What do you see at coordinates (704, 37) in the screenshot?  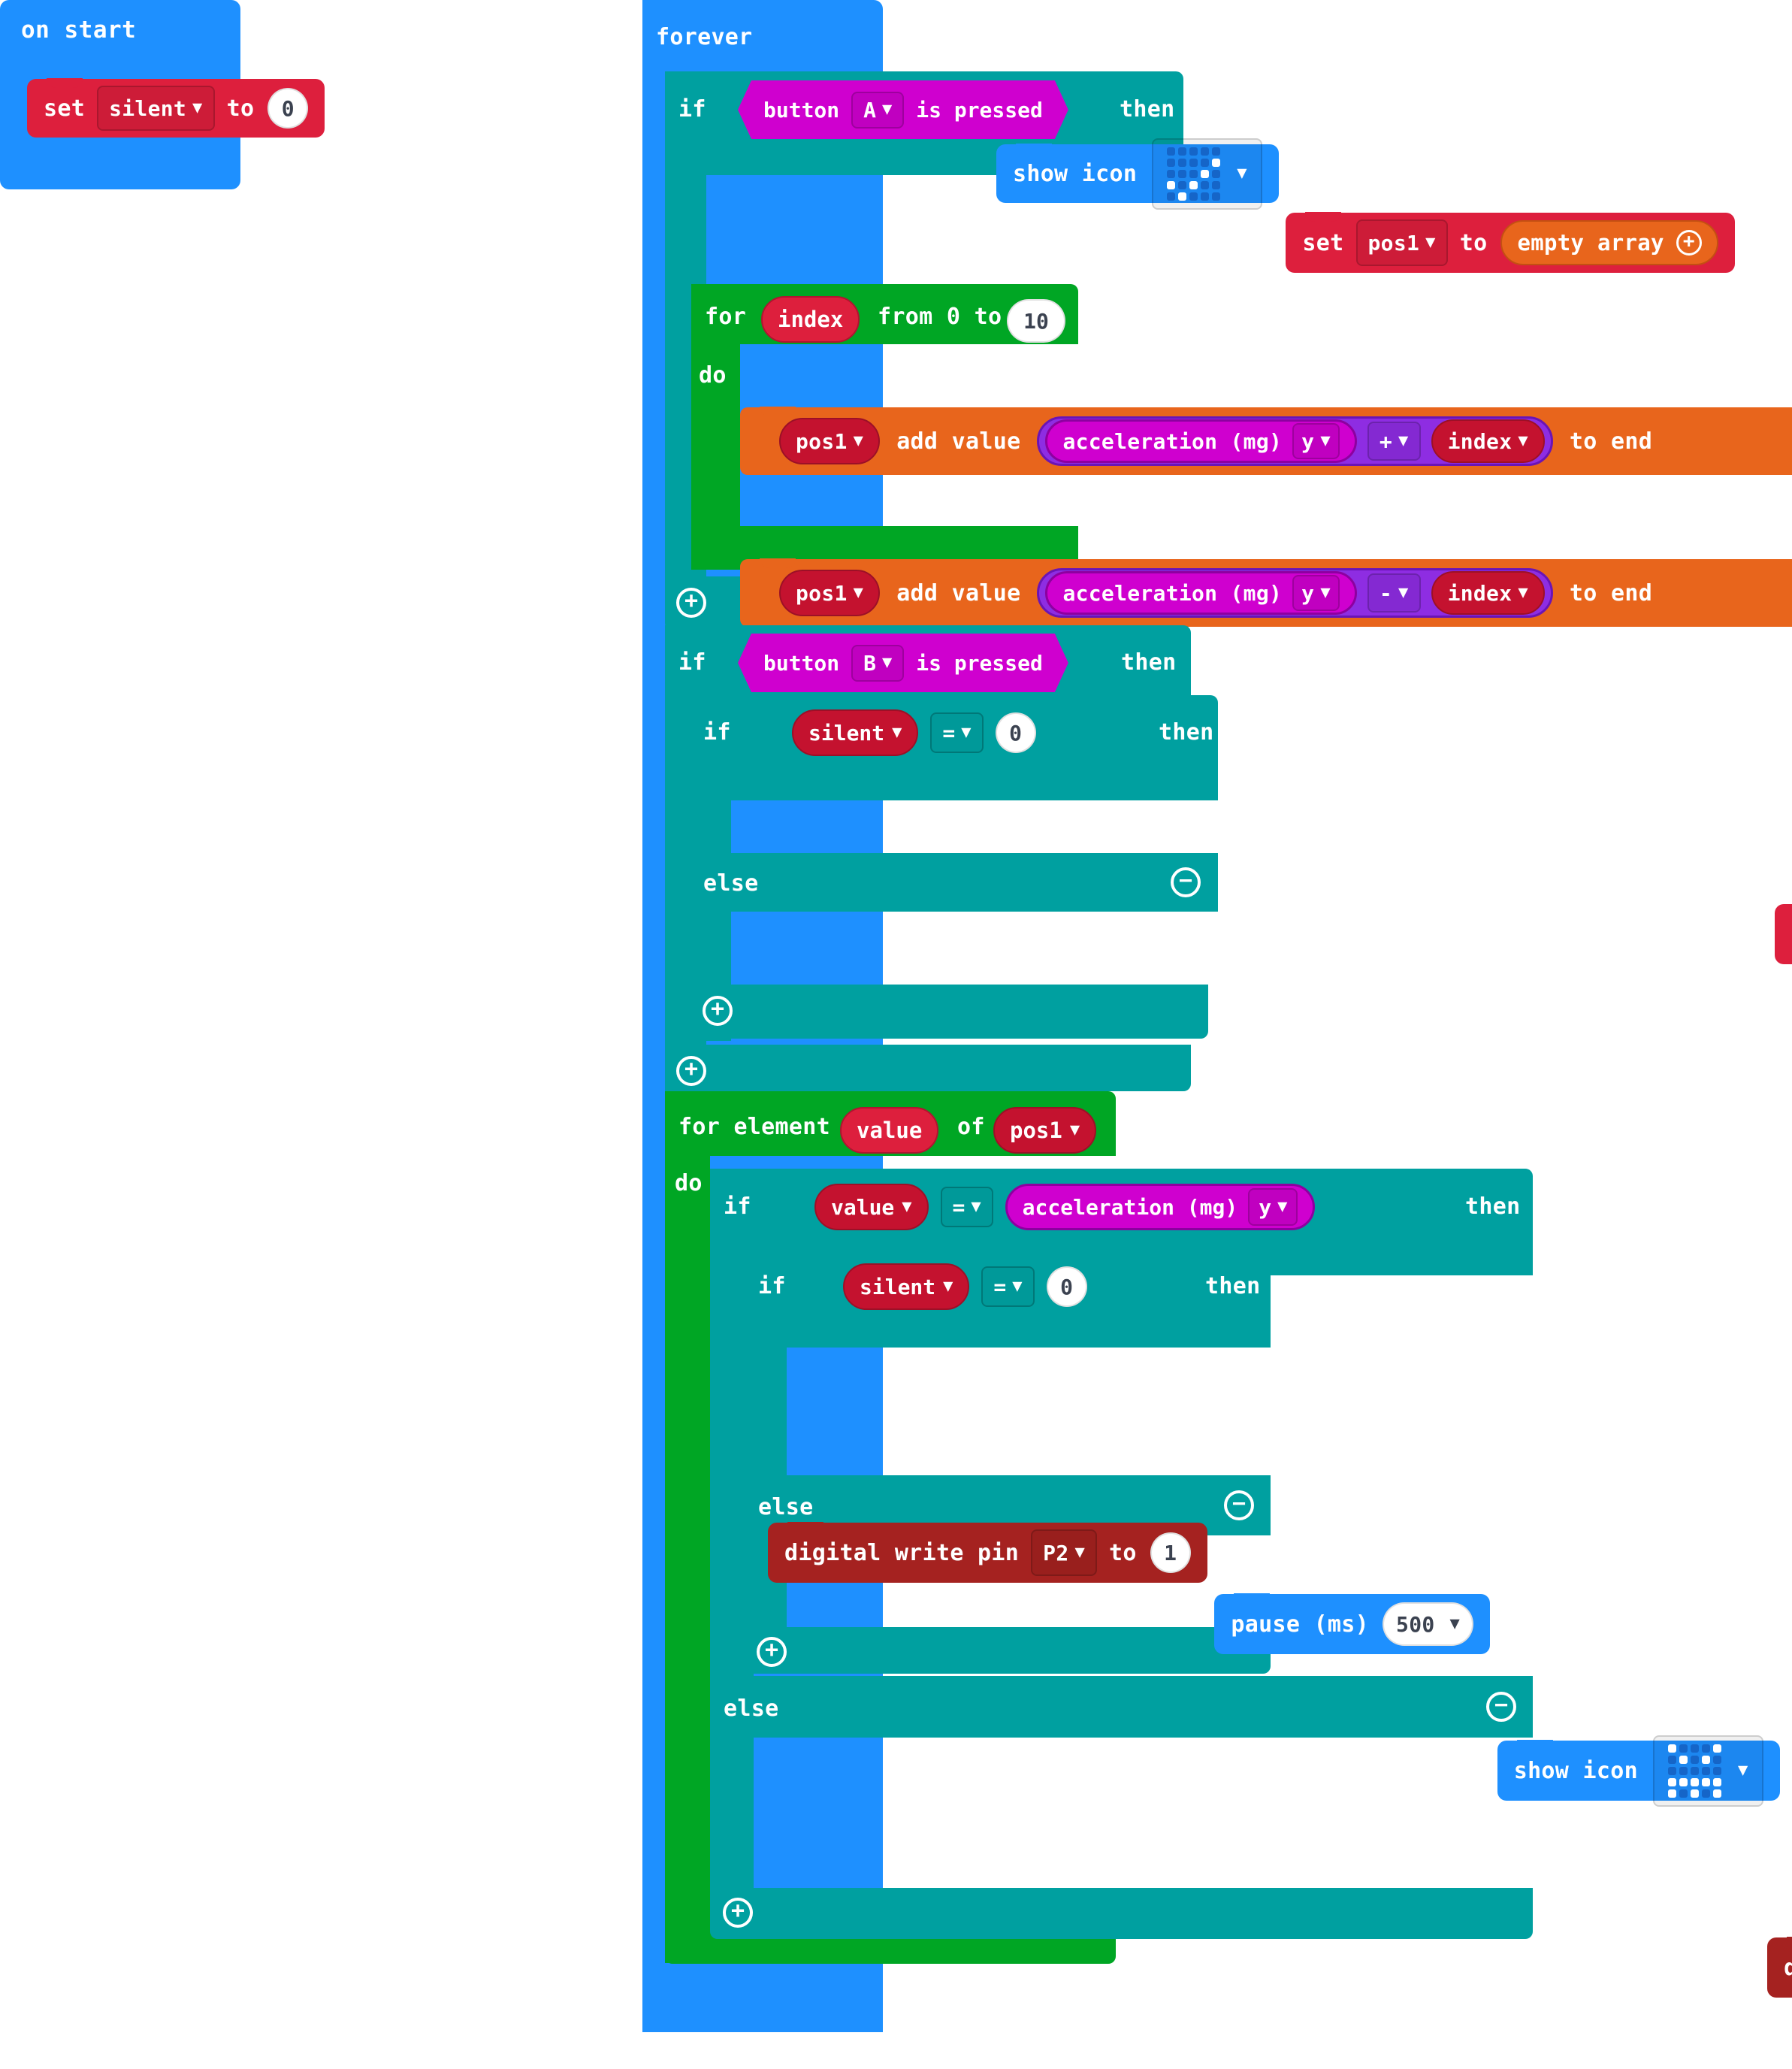 I see `forever-label: forever` at bounding box center [704, 37].